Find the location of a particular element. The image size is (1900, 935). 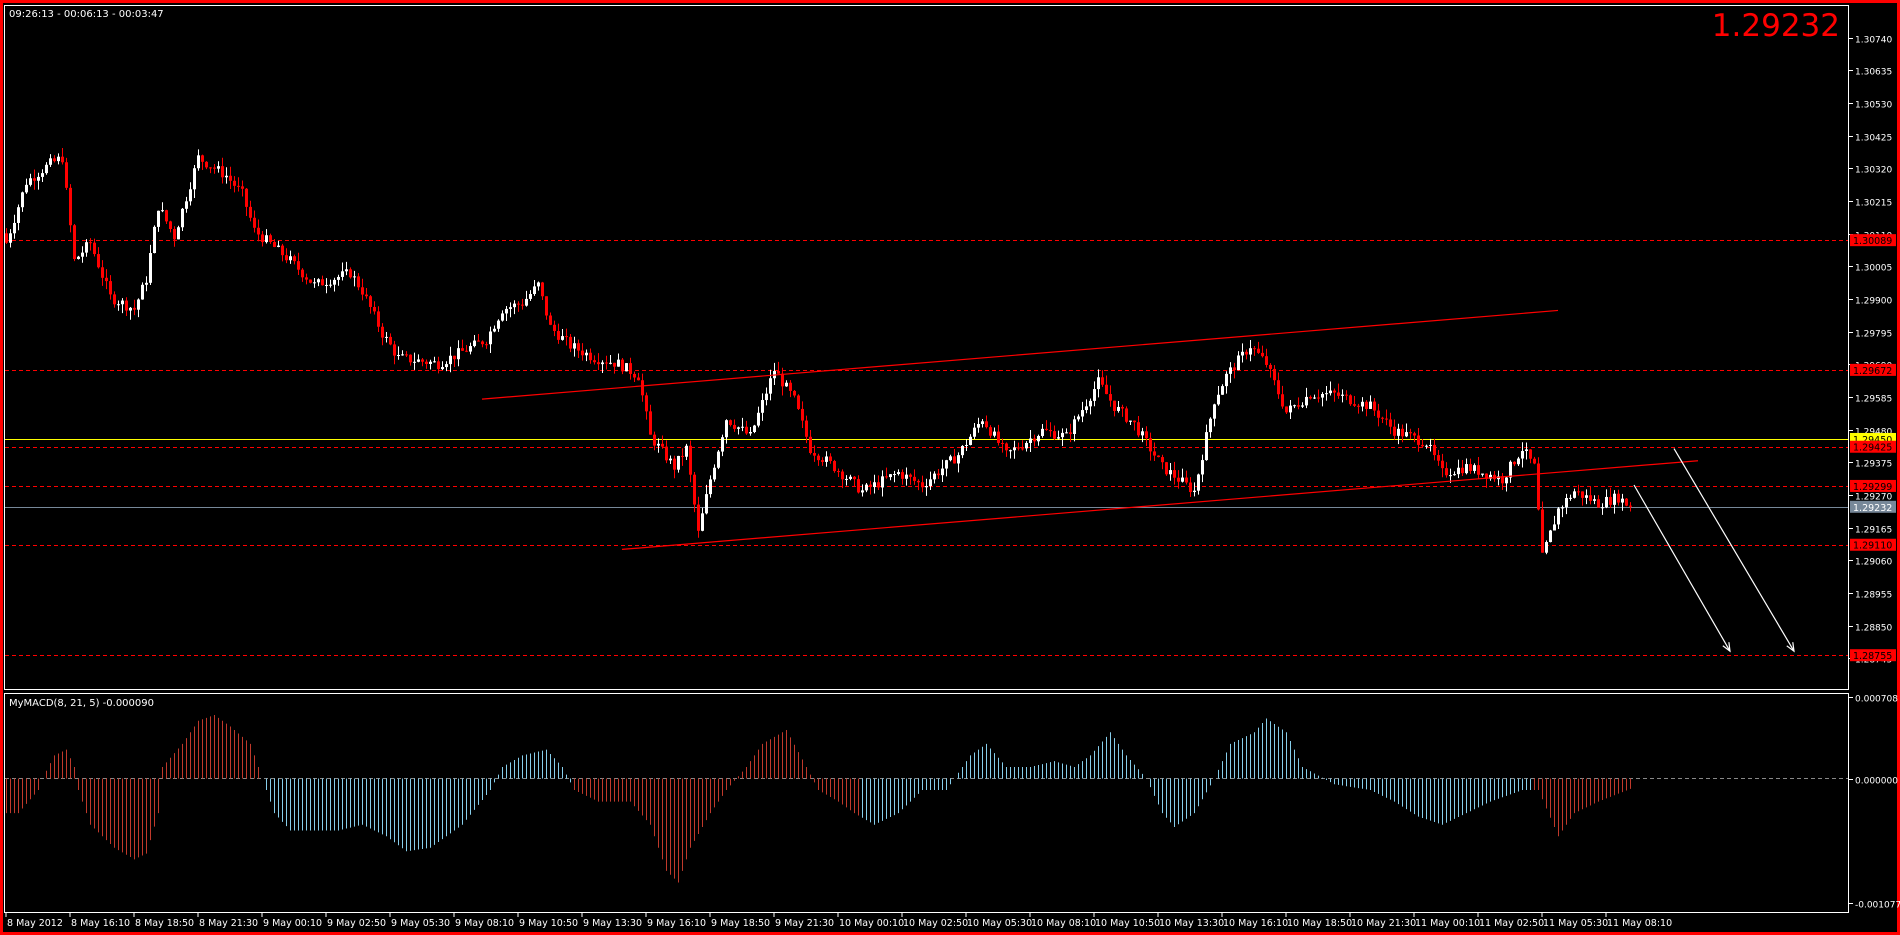

time-axis-label: 9 May 10:50 is located at coordinates (548, 923).